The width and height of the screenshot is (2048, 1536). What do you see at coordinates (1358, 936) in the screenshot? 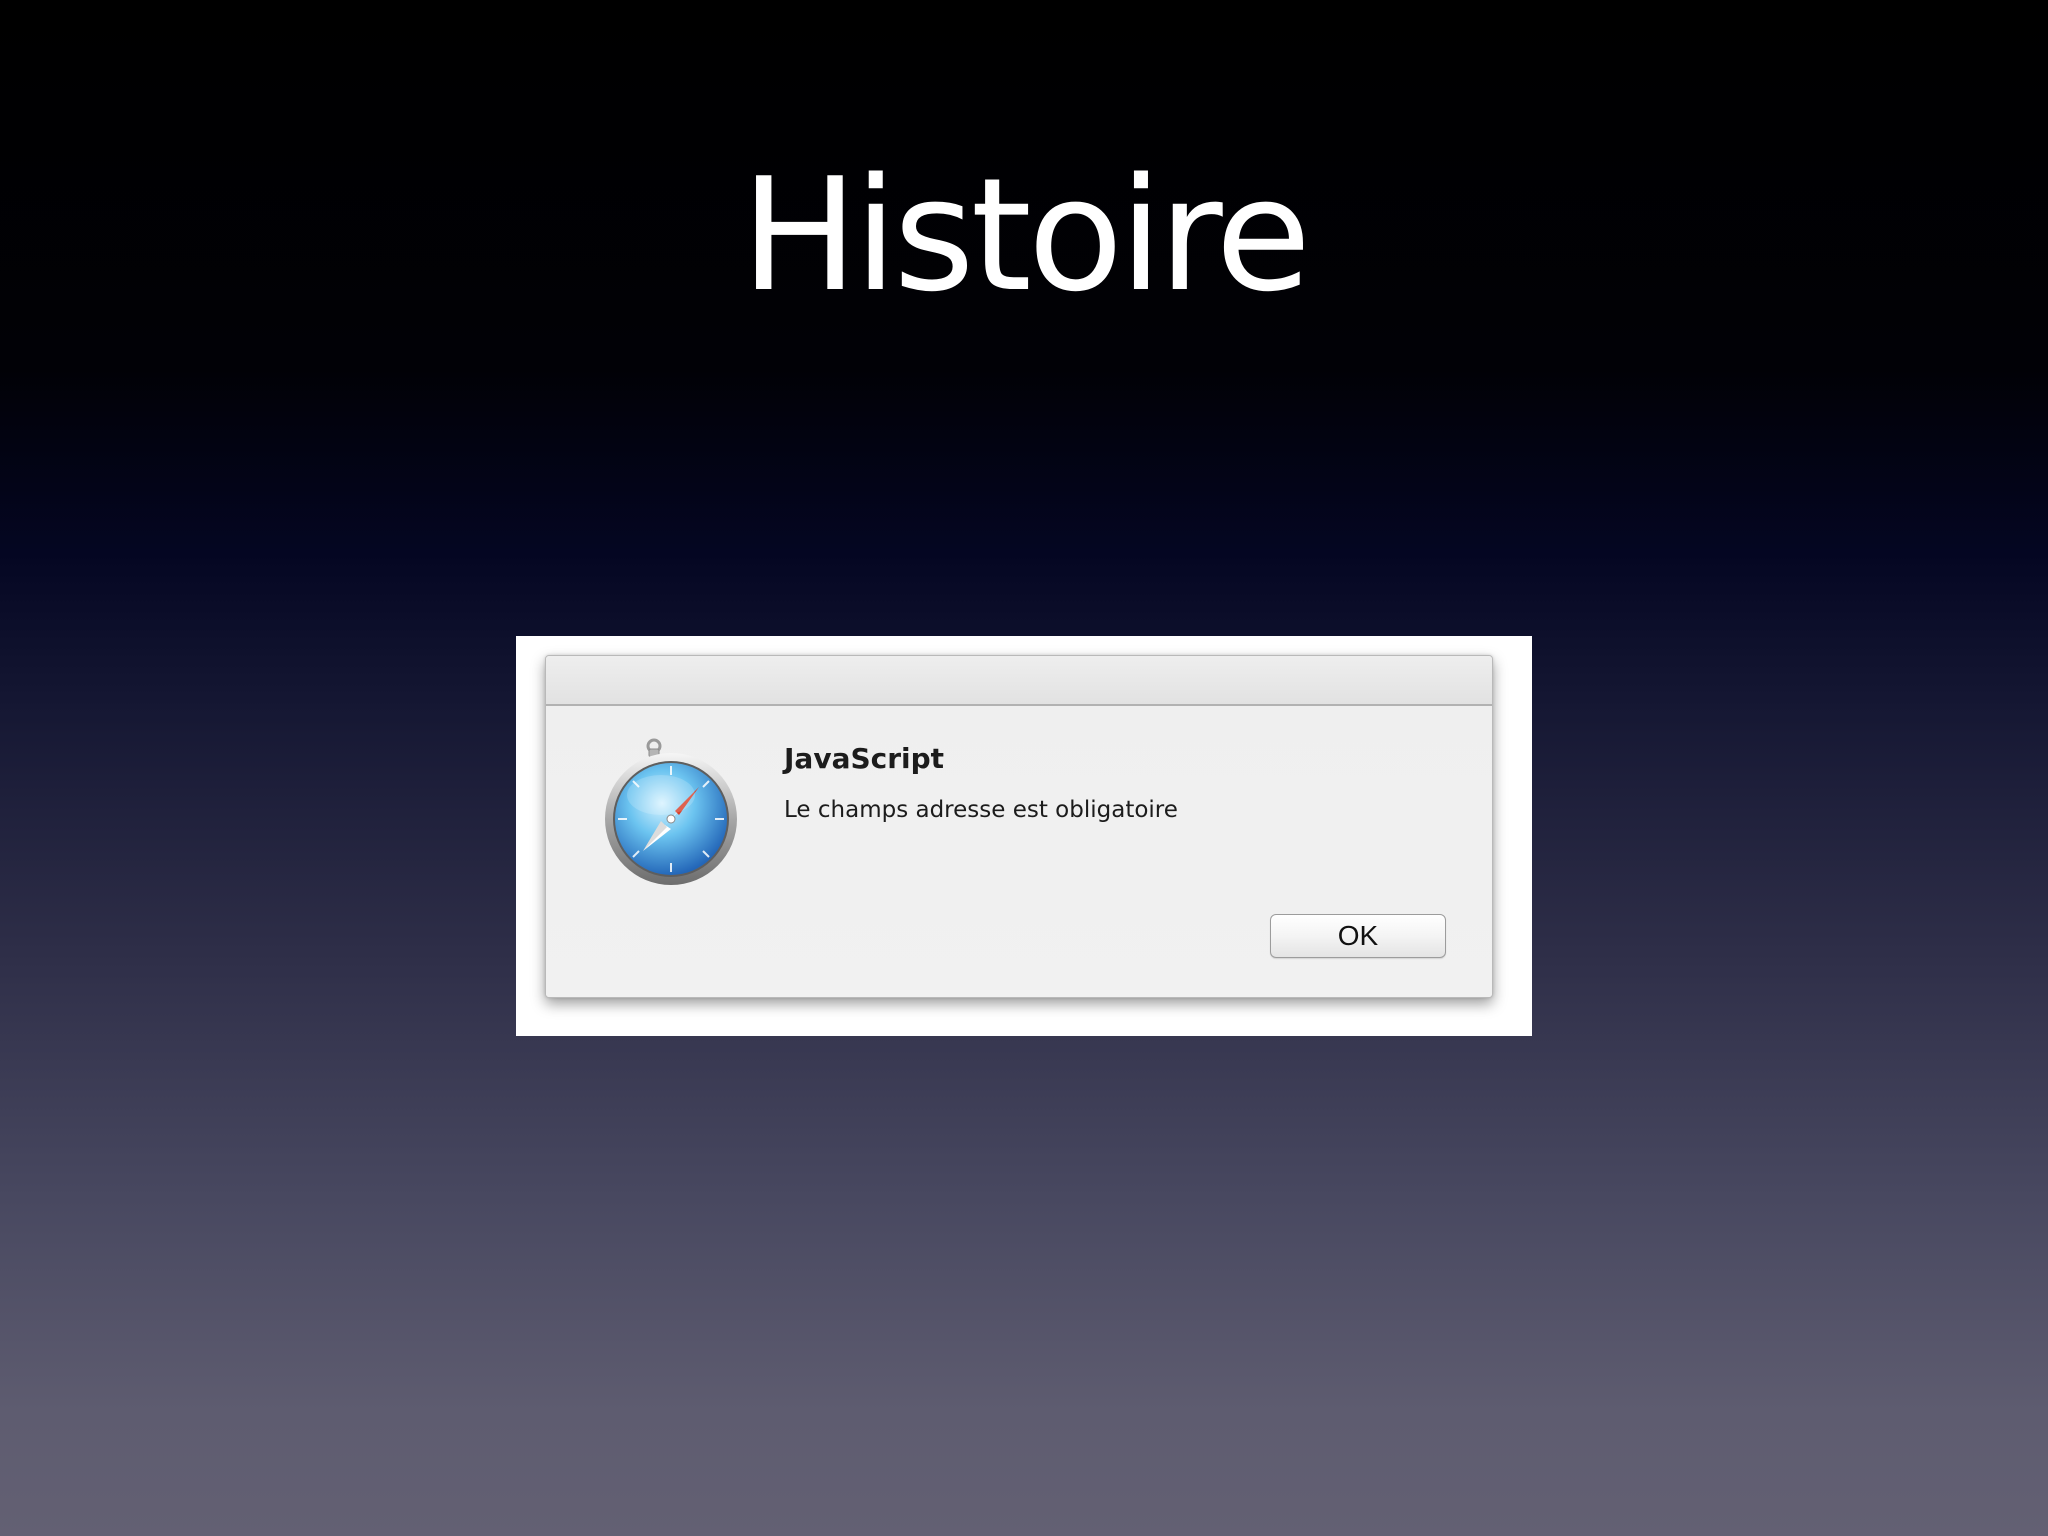
I see `ok-button: OK` at bounding box center [1358, 936].